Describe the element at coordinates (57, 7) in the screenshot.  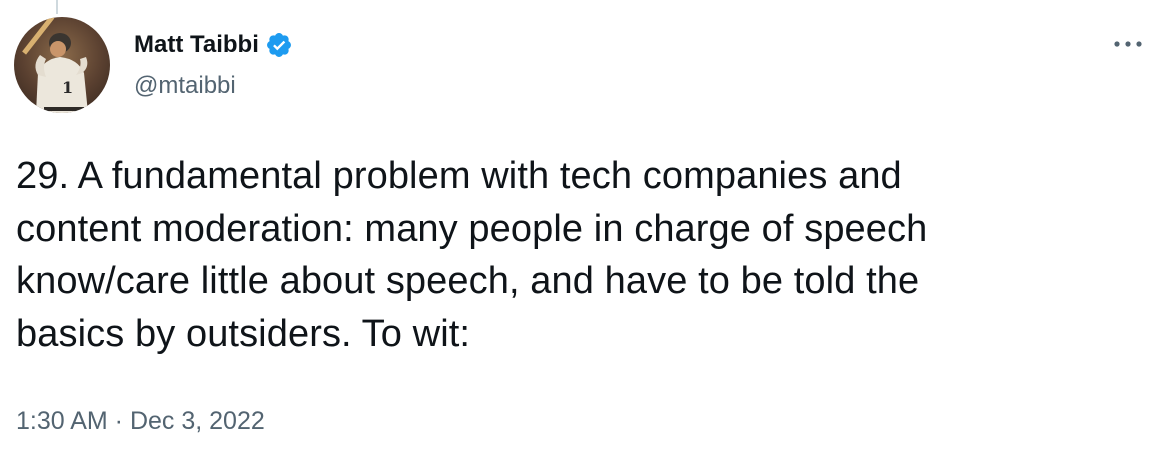
I see `thread-connector` at that location.